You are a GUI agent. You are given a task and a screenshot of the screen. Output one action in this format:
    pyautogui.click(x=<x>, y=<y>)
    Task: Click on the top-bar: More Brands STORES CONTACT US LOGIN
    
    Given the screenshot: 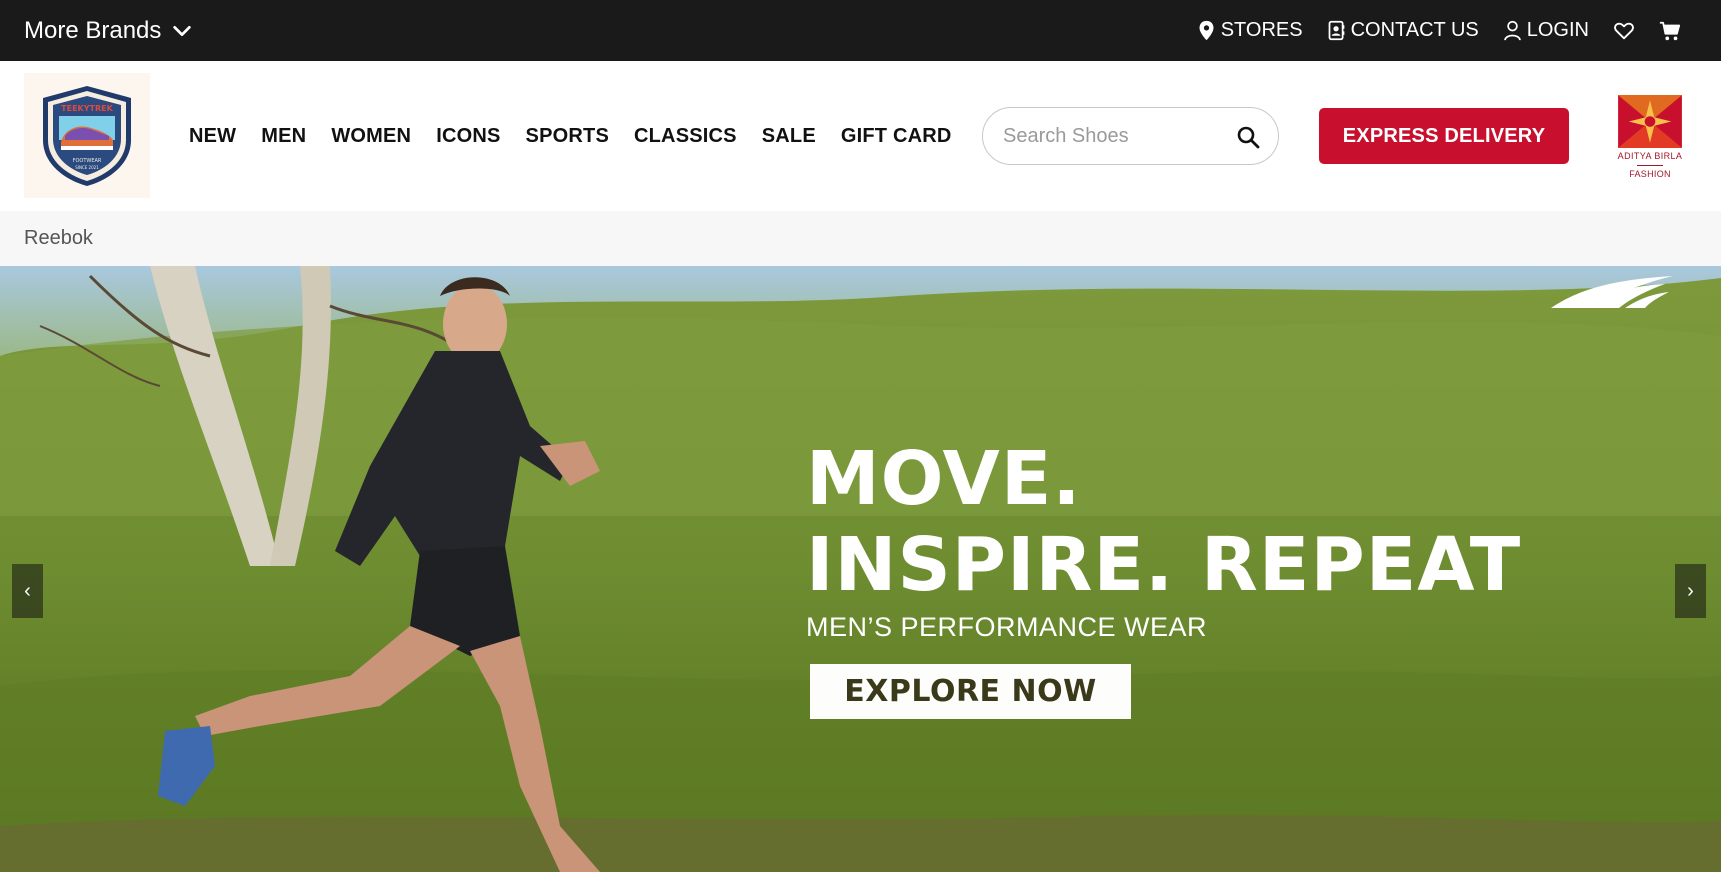 What is the action you would take?
    pyautogui.click(x=860, y=30)
    